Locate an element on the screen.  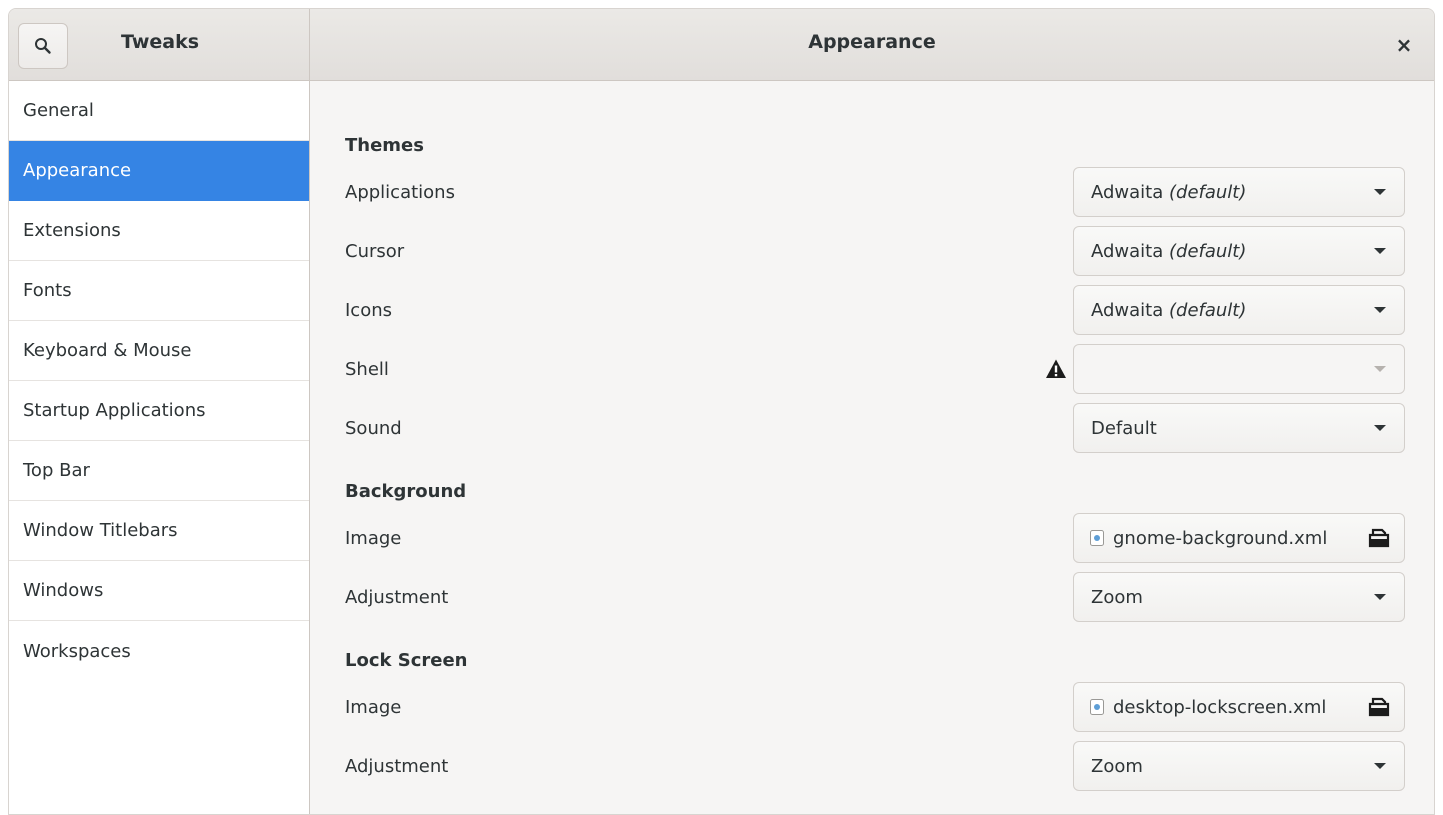
header-bar-sidebar-section: Tweaks is located at coordinates (159, 45).